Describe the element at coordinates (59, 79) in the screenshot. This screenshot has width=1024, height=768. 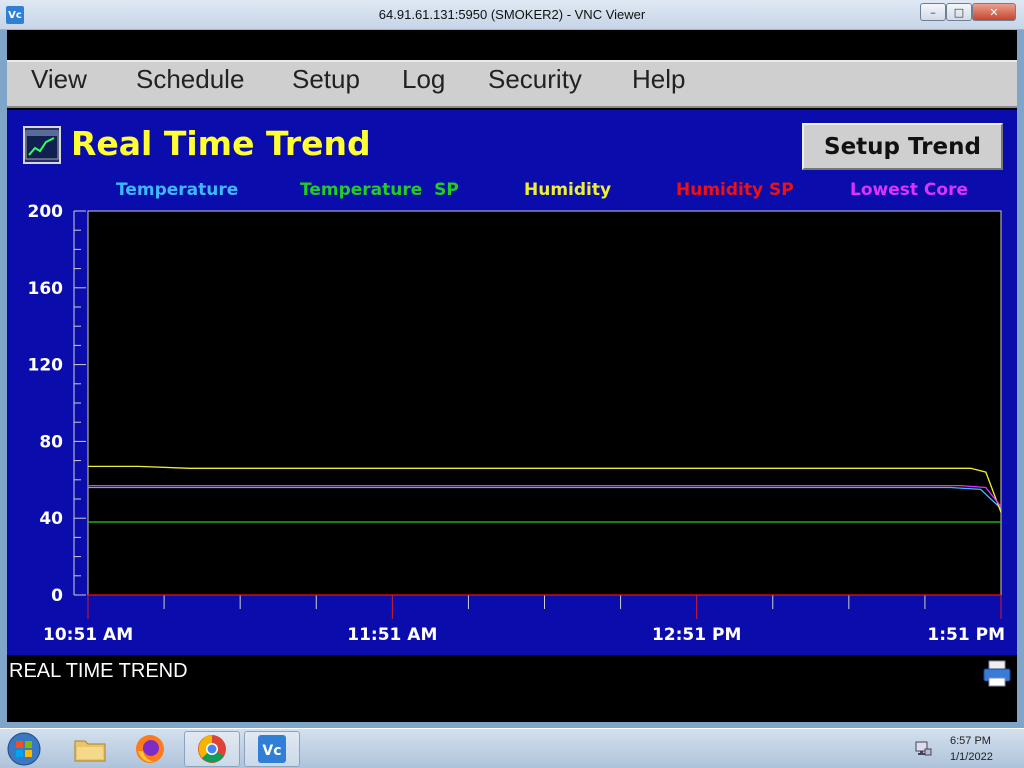
I see `menu-view: View` at that location.